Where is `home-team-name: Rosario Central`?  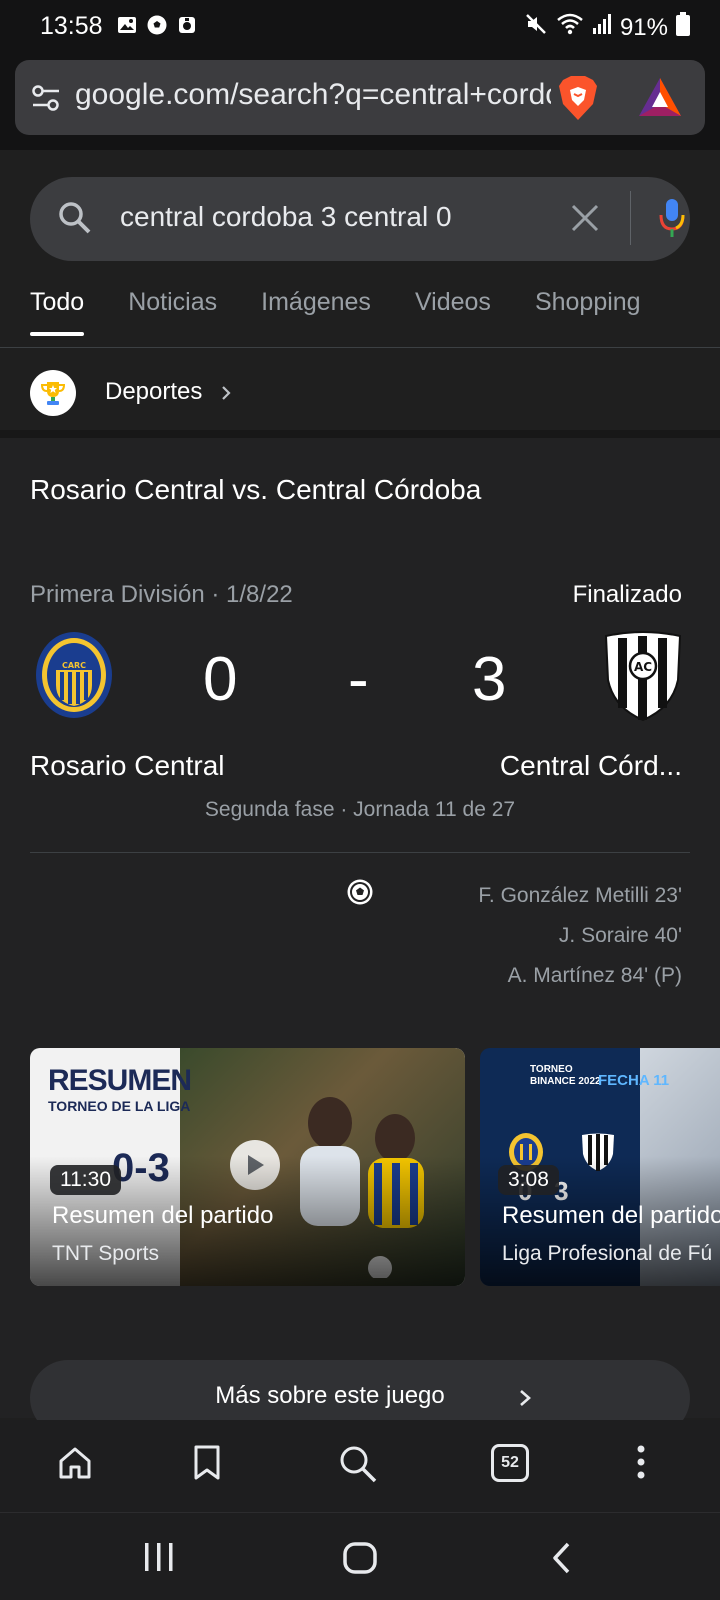
home-team-name: Rosario Central is located at coordinates (127, 766).